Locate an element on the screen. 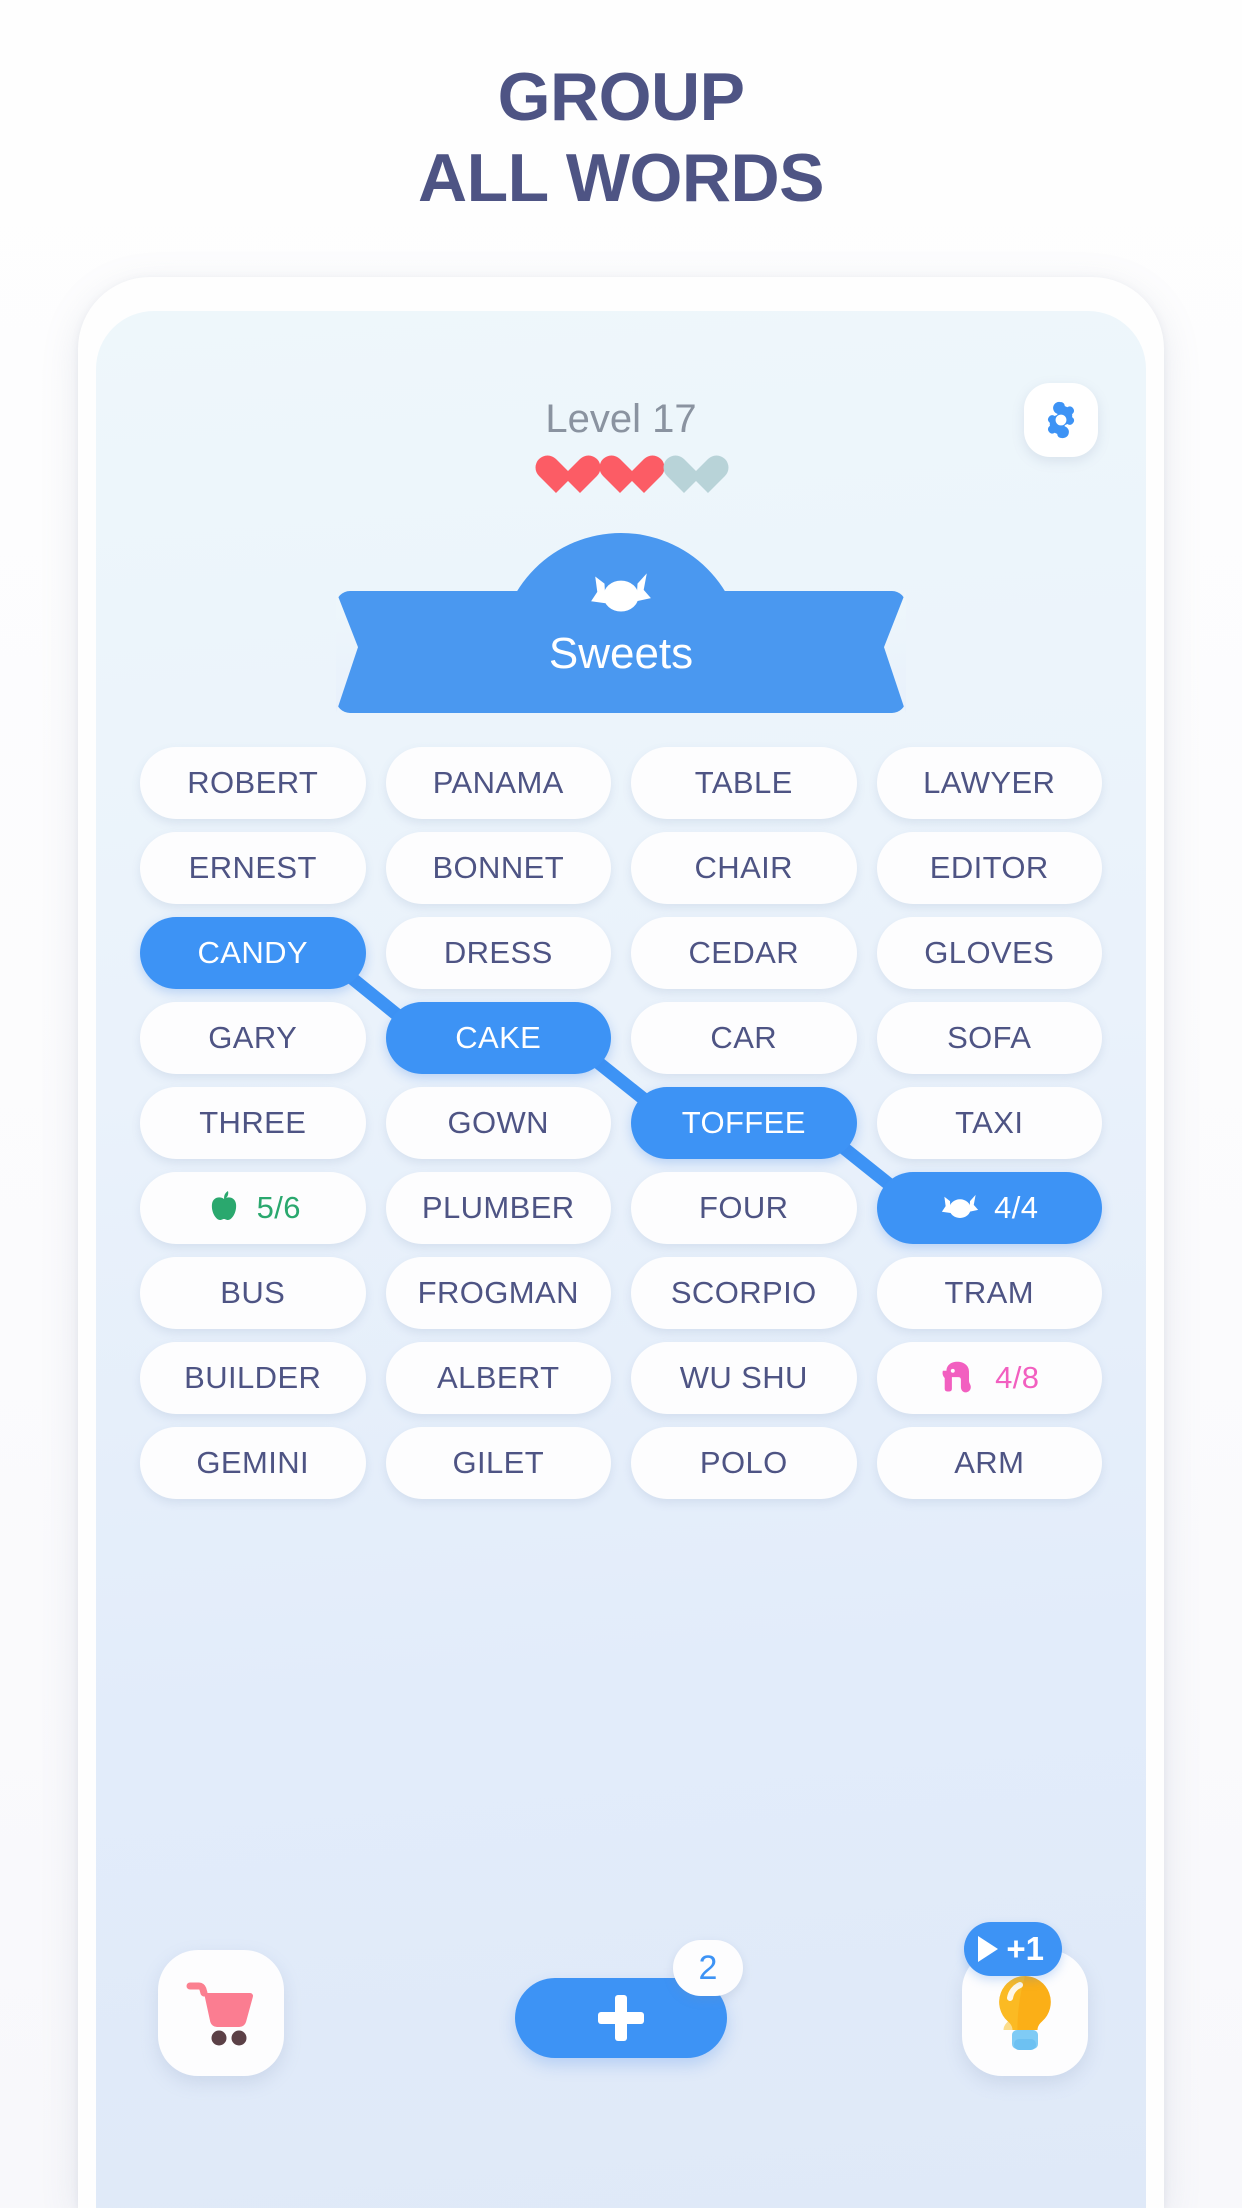  word-tile-label: ERNEST is located at coordinates (252, 867).